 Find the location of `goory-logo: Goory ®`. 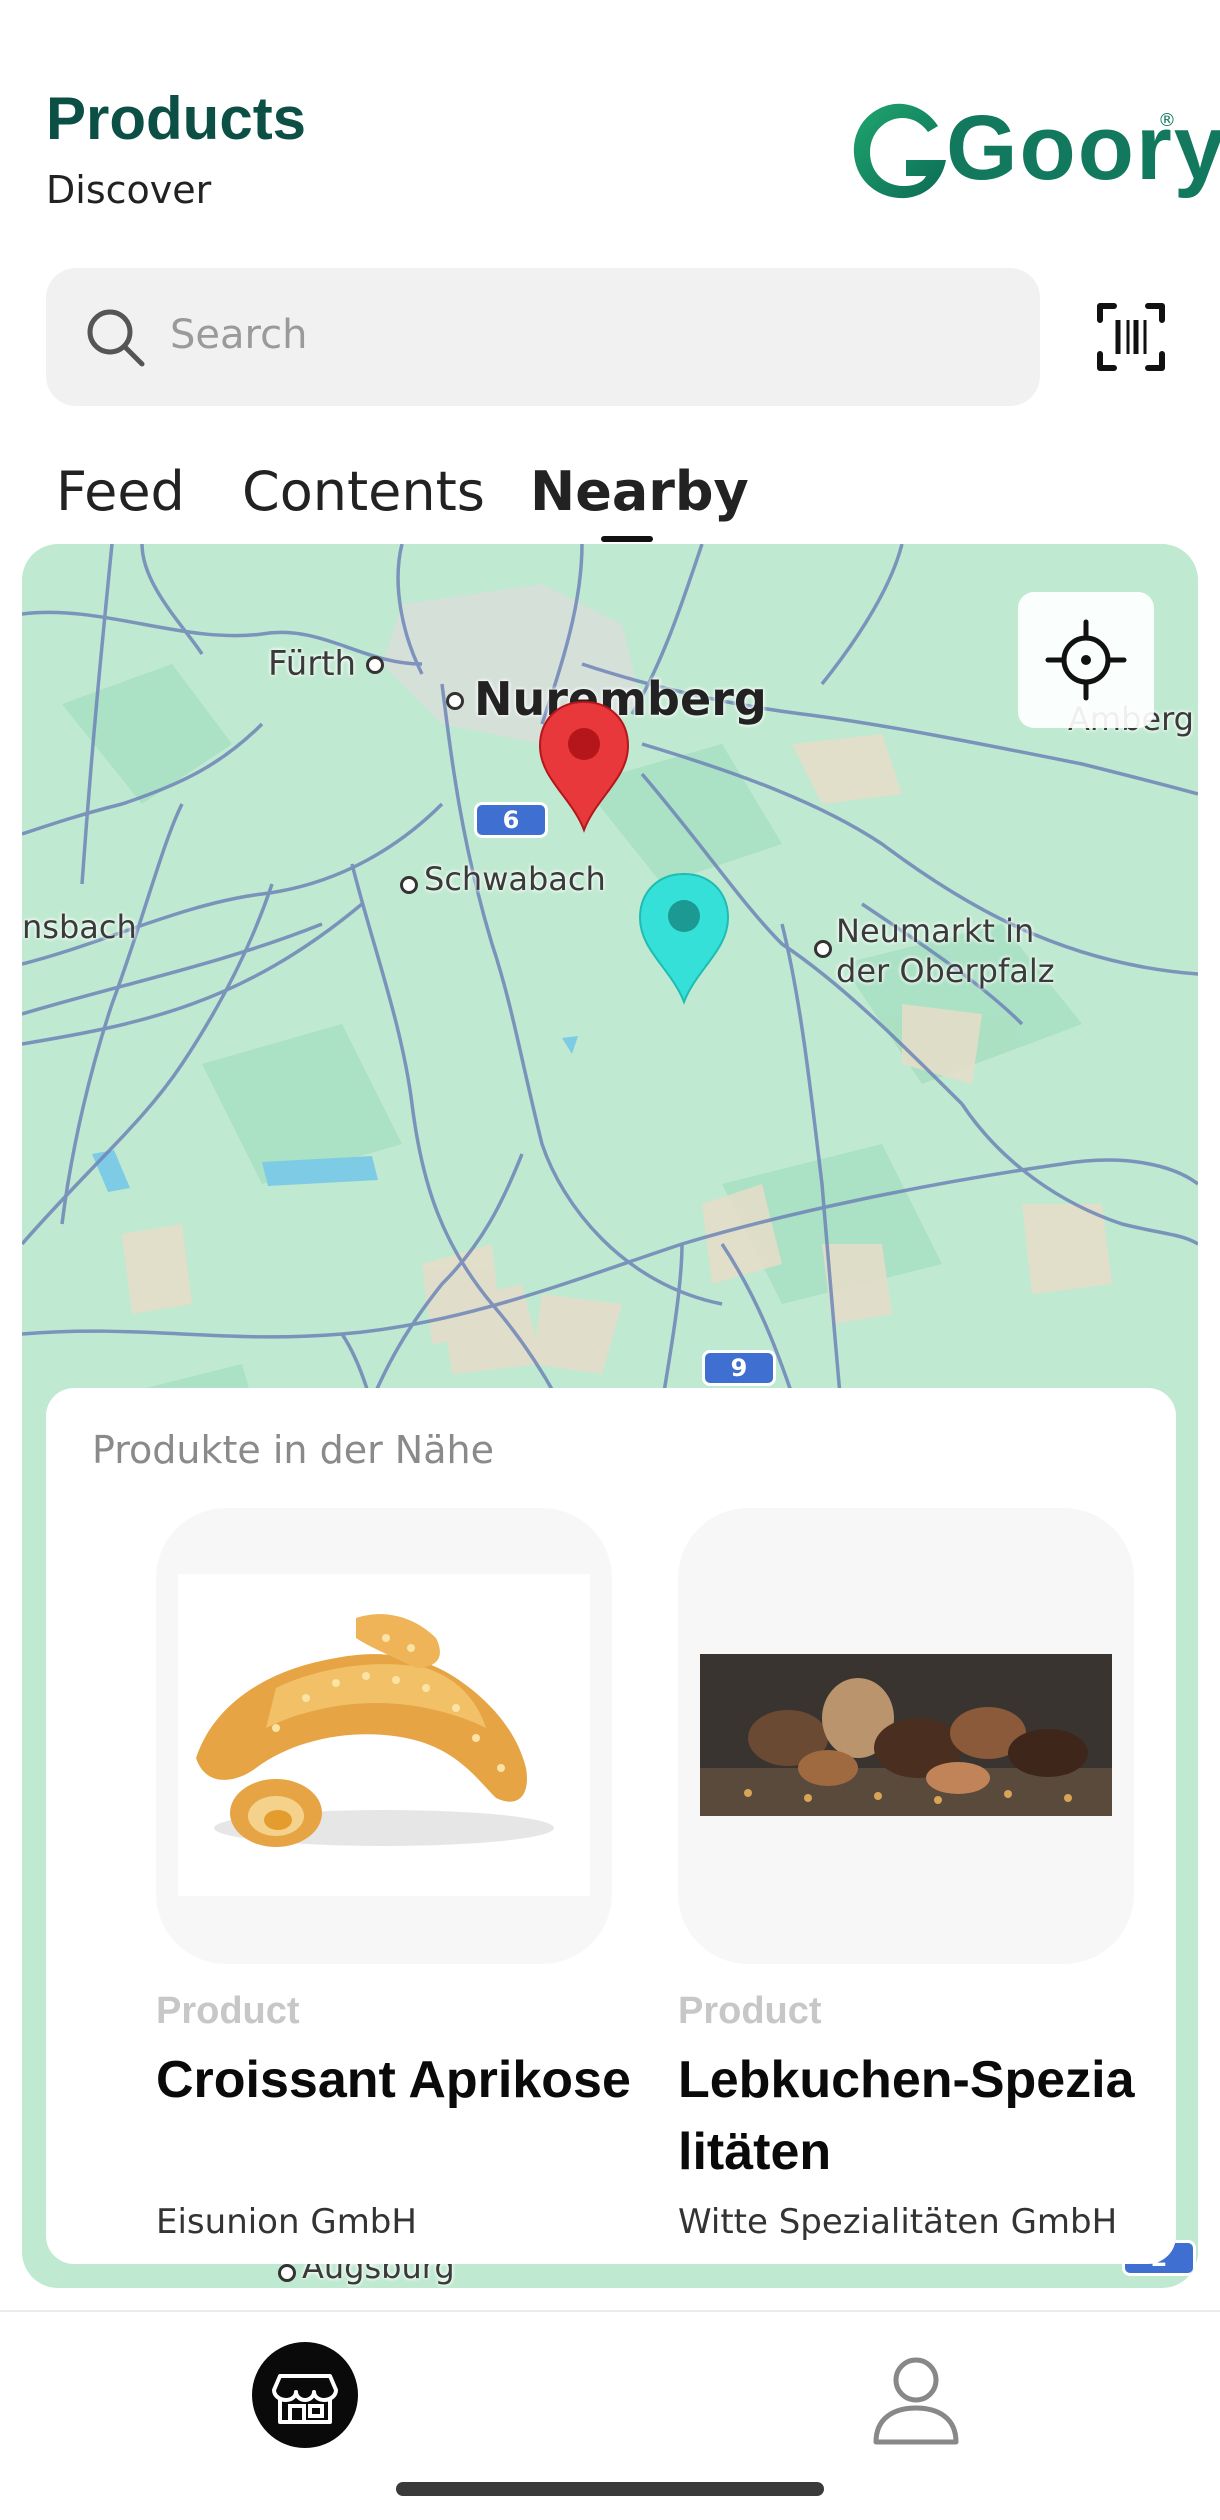

goory-logo: Goory ® is located at coordinates (1033, 151).